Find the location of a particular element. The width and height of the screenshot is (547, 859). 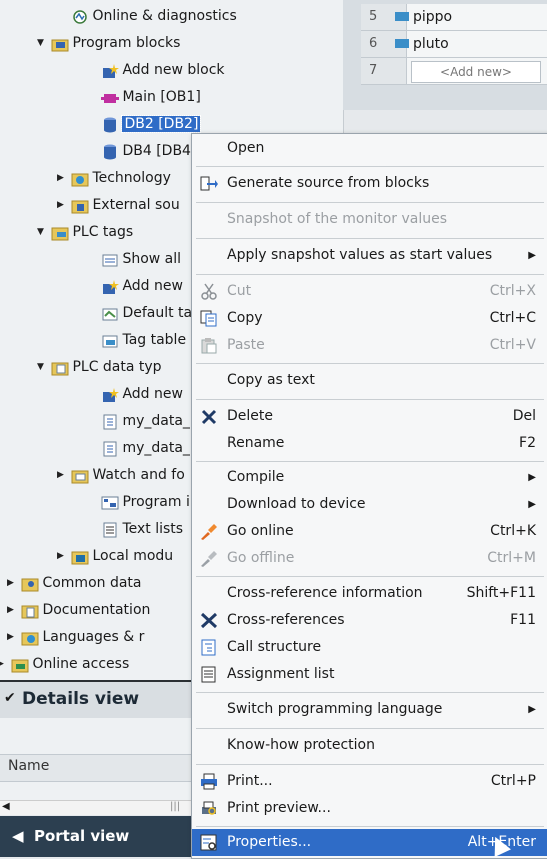

tree-item-tag-table: Tag table is located at coordinates (135, 340).